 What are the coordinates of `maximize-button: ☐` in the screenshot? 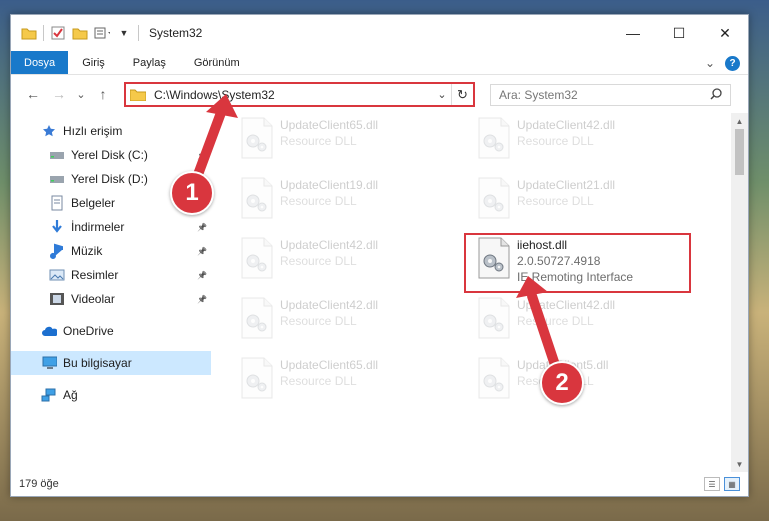 It's located at (679, 33).